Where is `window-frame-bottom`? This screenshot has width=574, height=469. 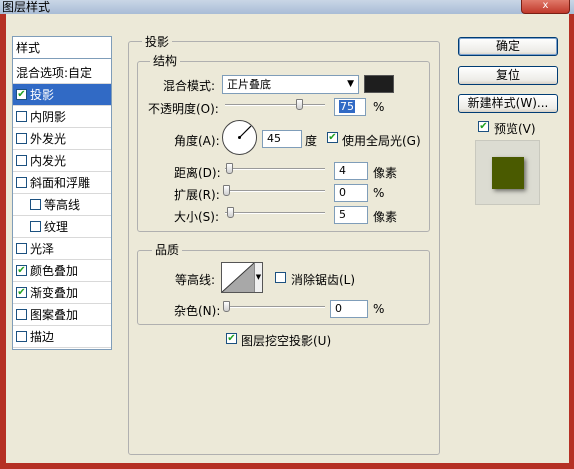 window-frame-bottom is located at coordinates (287, 466).